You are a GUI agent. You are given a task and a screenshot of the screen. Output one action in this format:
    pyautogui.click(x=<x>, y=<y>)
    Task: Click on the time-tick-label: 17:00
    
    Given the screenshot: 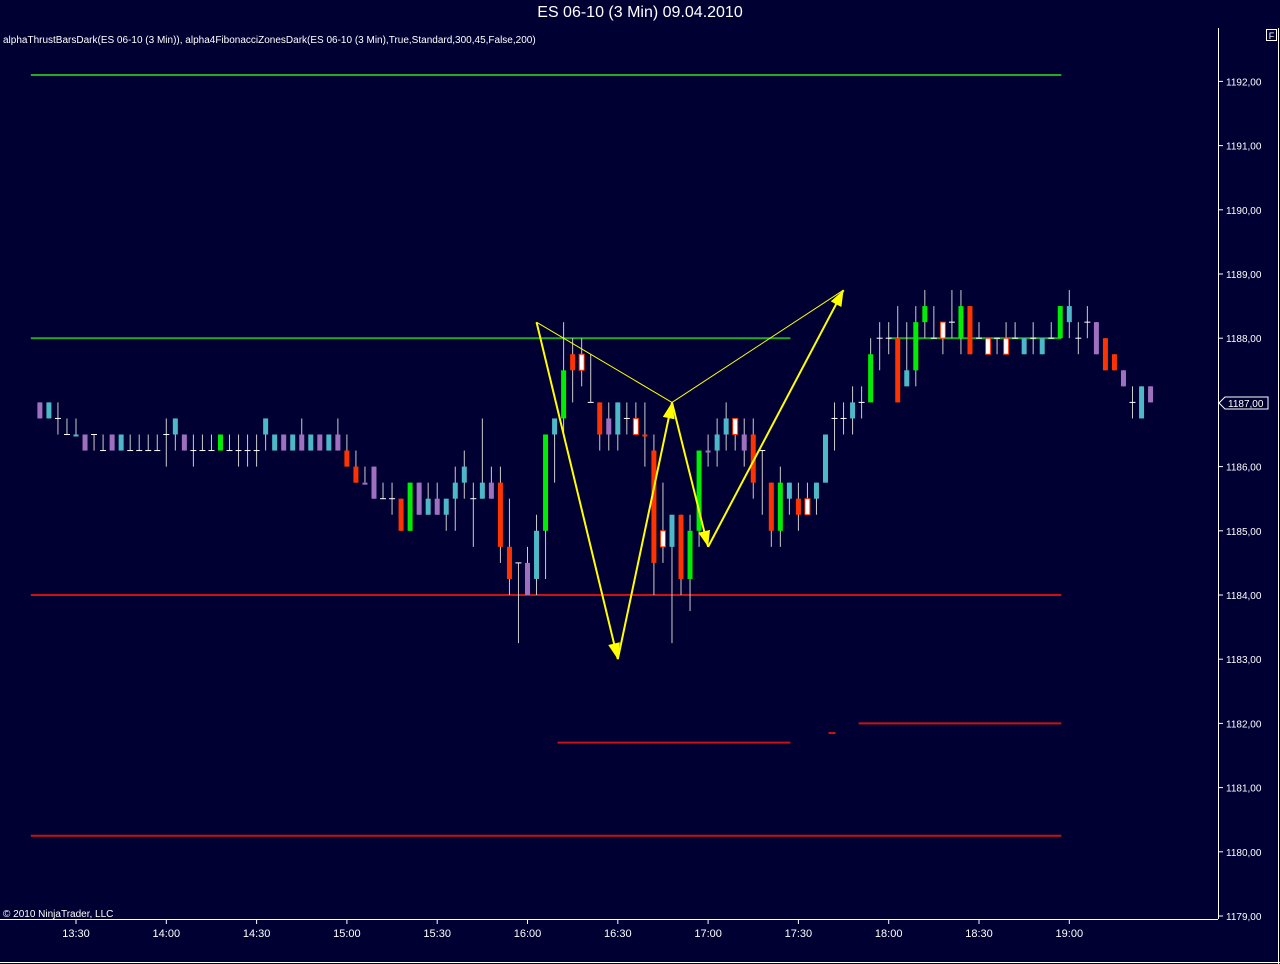 What is the action you would take?
    pyautogui.click(x=708, y=934)
    